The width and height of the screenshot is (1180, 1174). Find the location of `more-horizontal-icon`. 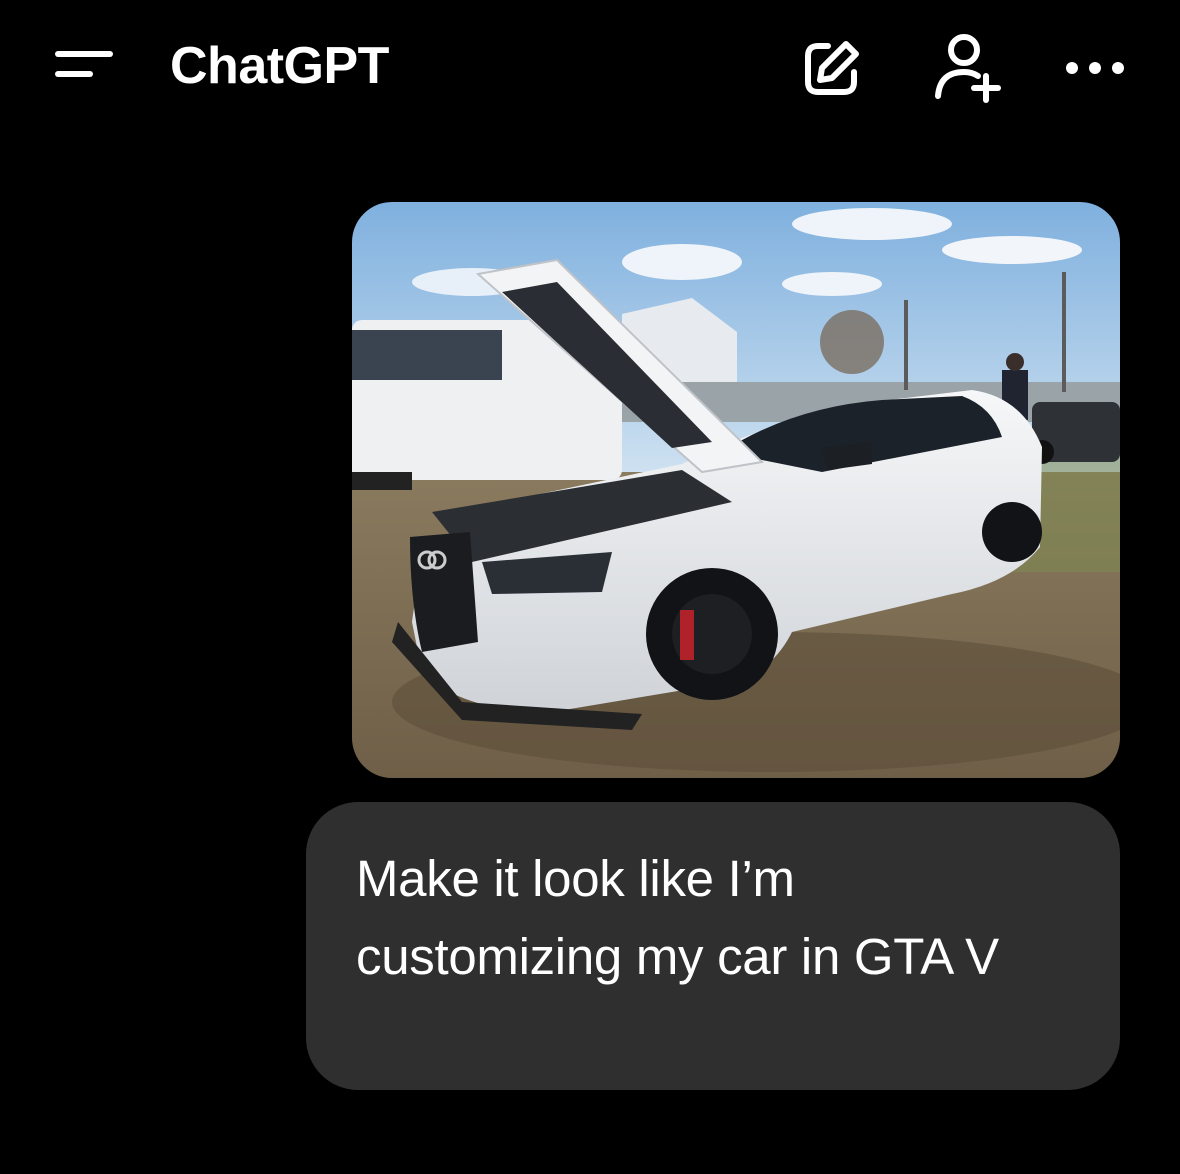

more-horizontal-icon is located at coordinates (1095, 68).